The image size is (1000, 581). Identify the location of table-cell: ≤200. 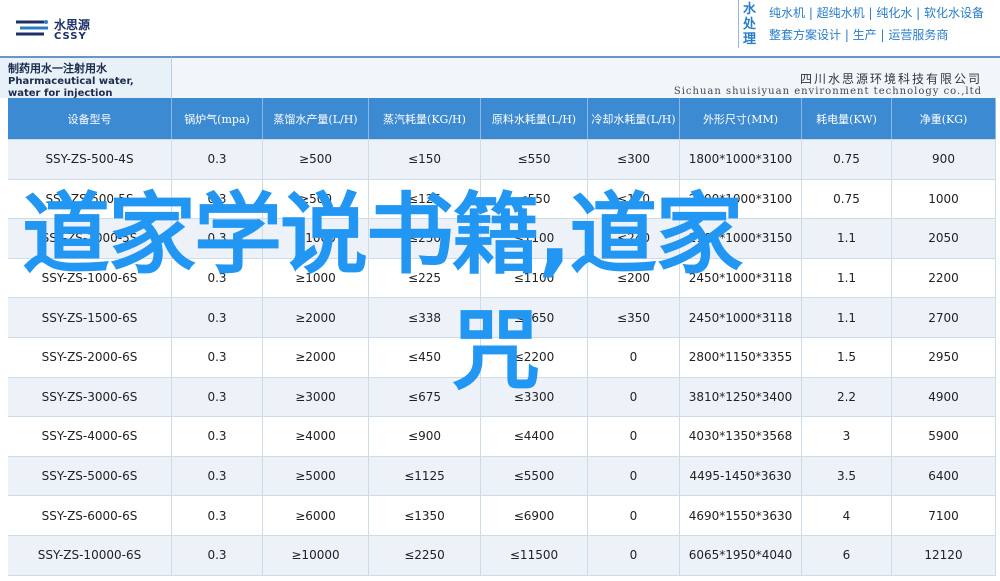
(634, 278).